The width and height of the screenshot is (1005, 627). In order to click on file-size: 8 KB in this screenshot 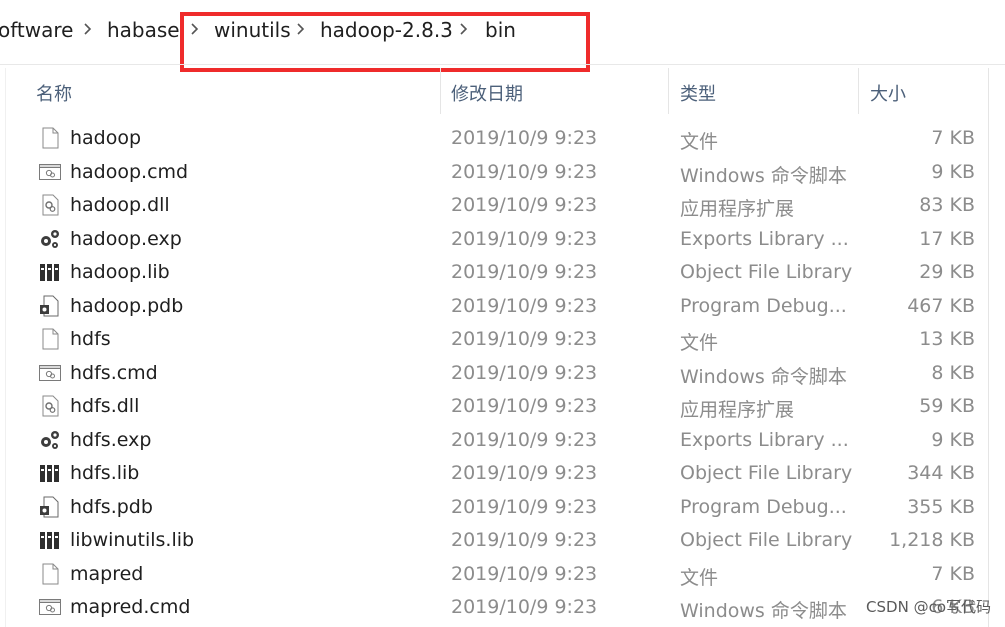, I will do `click(953, 372)`.